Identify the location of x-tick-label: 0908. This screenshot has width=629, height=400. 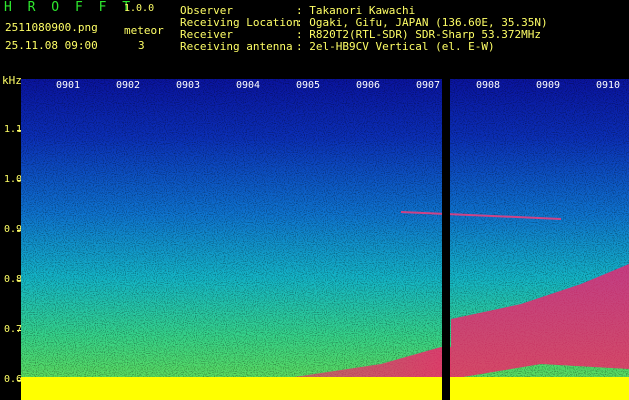
(488, 85).